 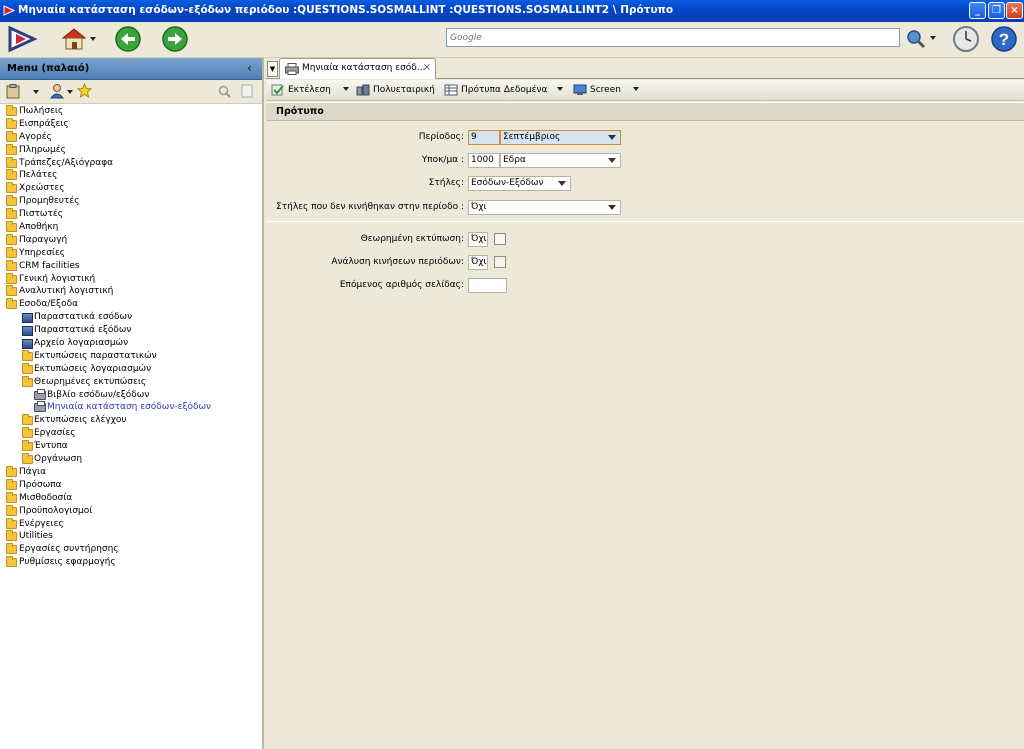 What do you see at coordinates (80, 420) in the screenshot?
I see `menu-item-label: Εκτυπώσεις ελέγχου` at bounding box center [80, 420].